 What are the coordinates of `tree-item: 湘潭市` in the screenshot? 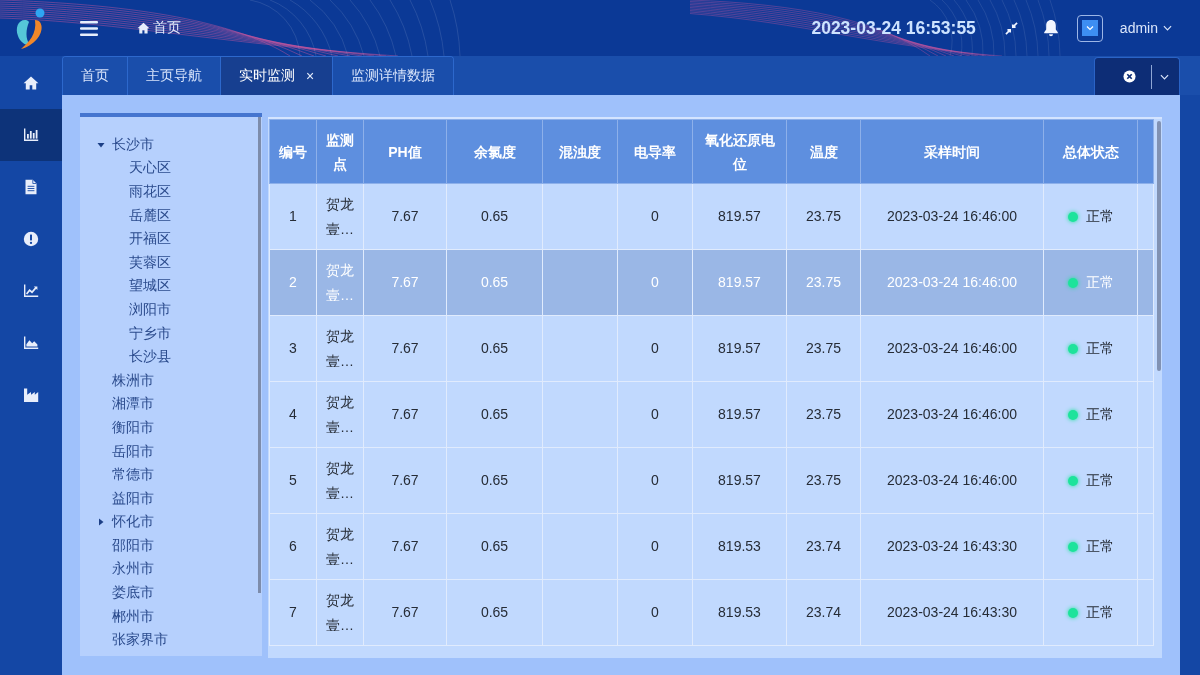 It's located at (133, 404).